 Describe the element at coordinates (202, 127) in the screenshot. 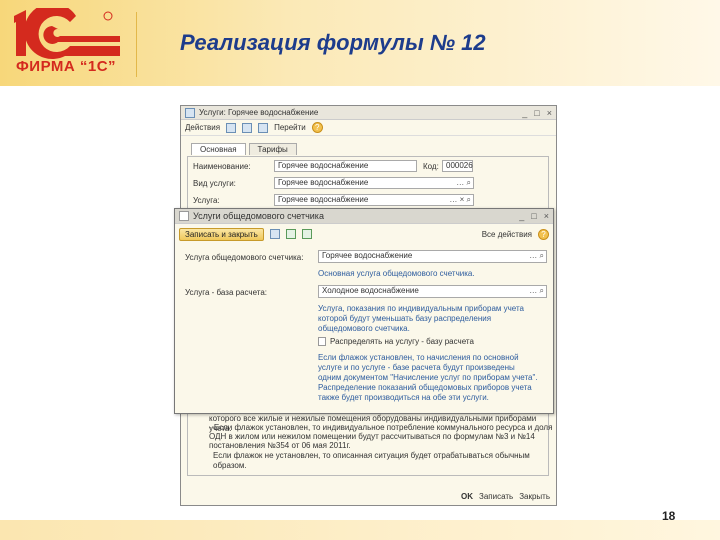

I see `actions-menu: Действия` at that location.